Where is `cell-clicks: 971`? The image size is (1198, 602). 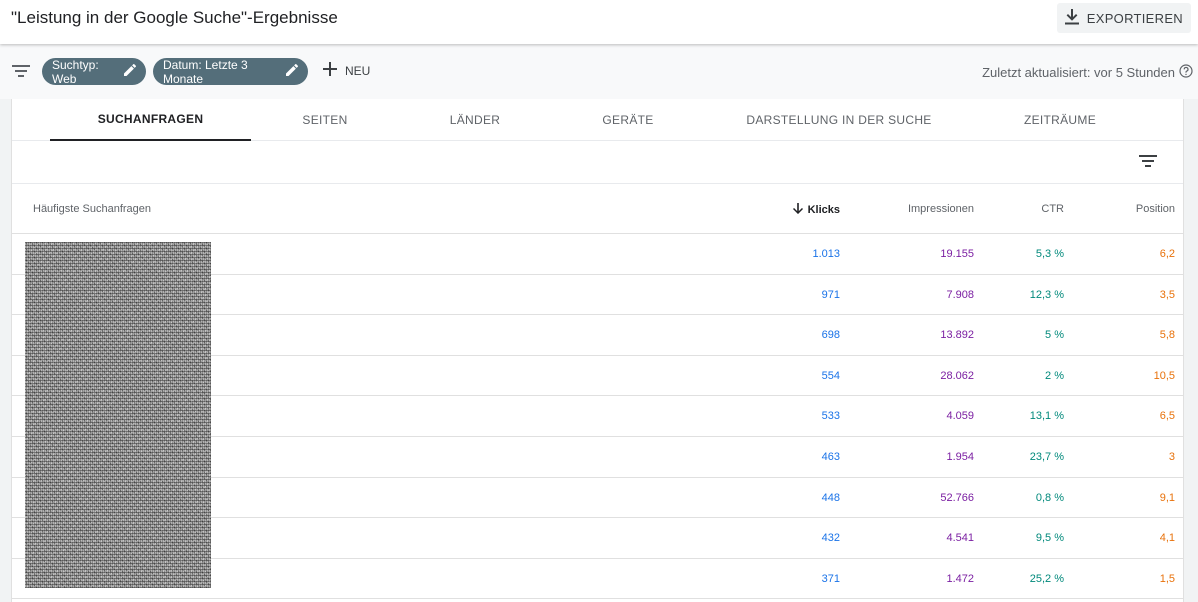
cell-clicks: 971 is located at coordinates (830, 294).